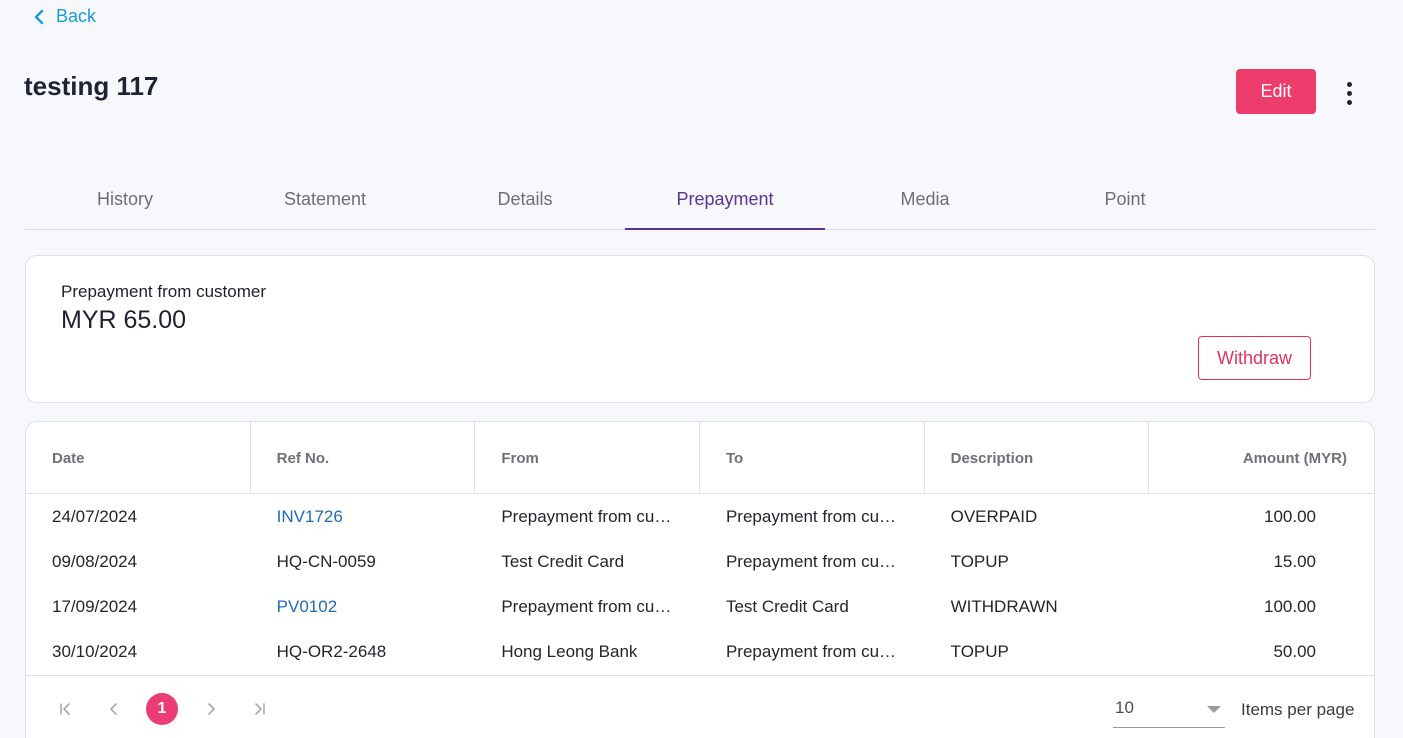  Describe the element at coordinates (363, 516) in the screenshot. I see `cell-ref-link: INV1726` at that location.